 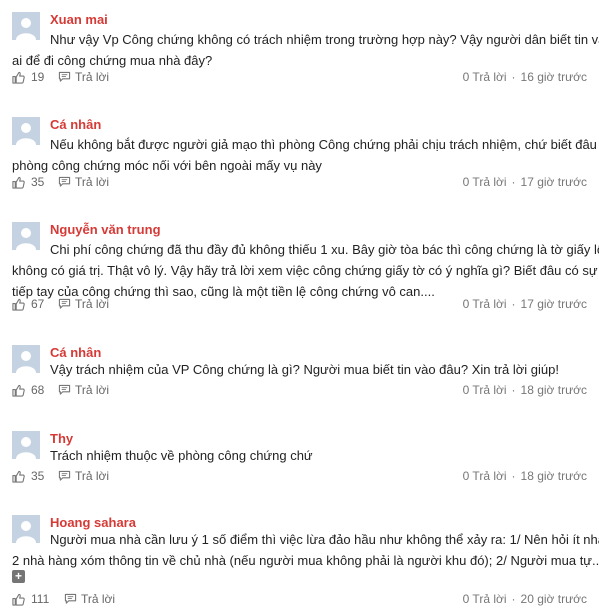 I want to click on comment-footer: 35 Trả lời 0 Trả lời · 18 giờ trước, so click(x=299, y=476).